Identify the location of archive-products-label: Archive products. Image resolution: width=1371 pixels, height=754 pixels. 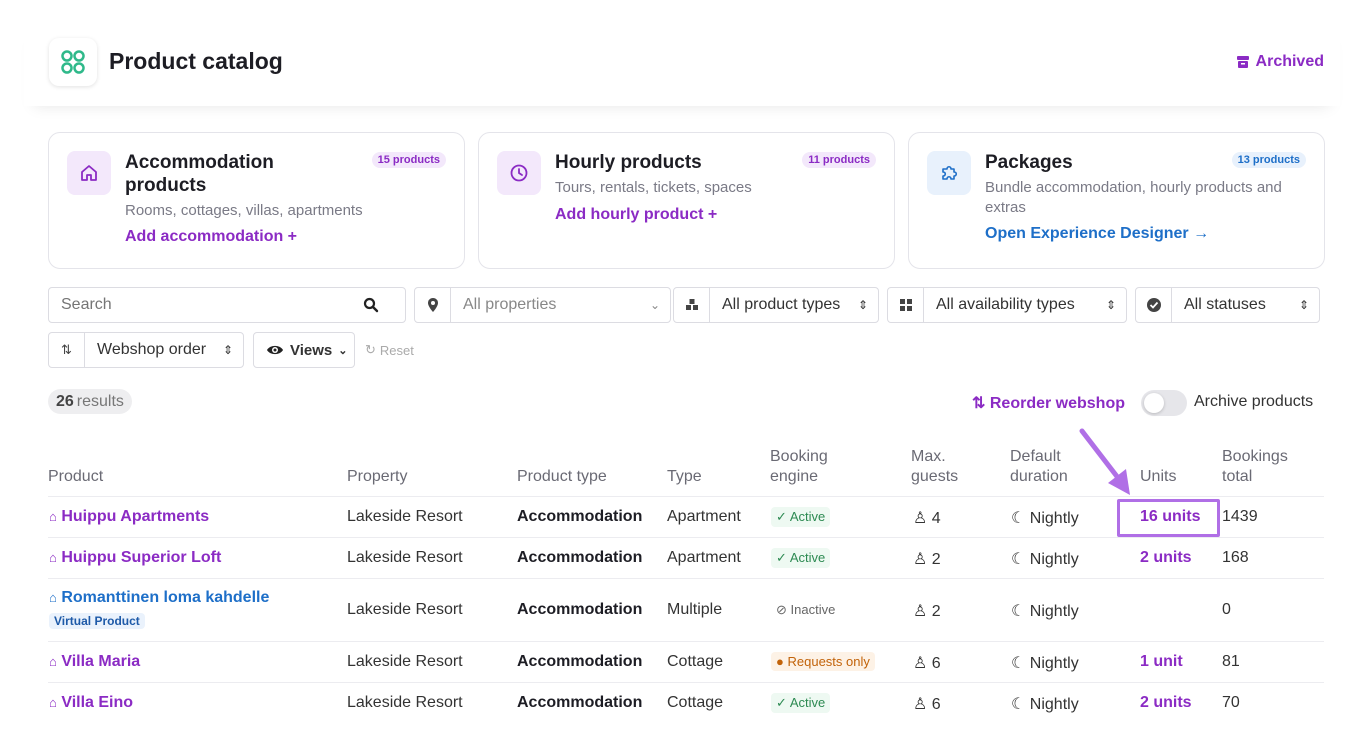
(1254, 401).